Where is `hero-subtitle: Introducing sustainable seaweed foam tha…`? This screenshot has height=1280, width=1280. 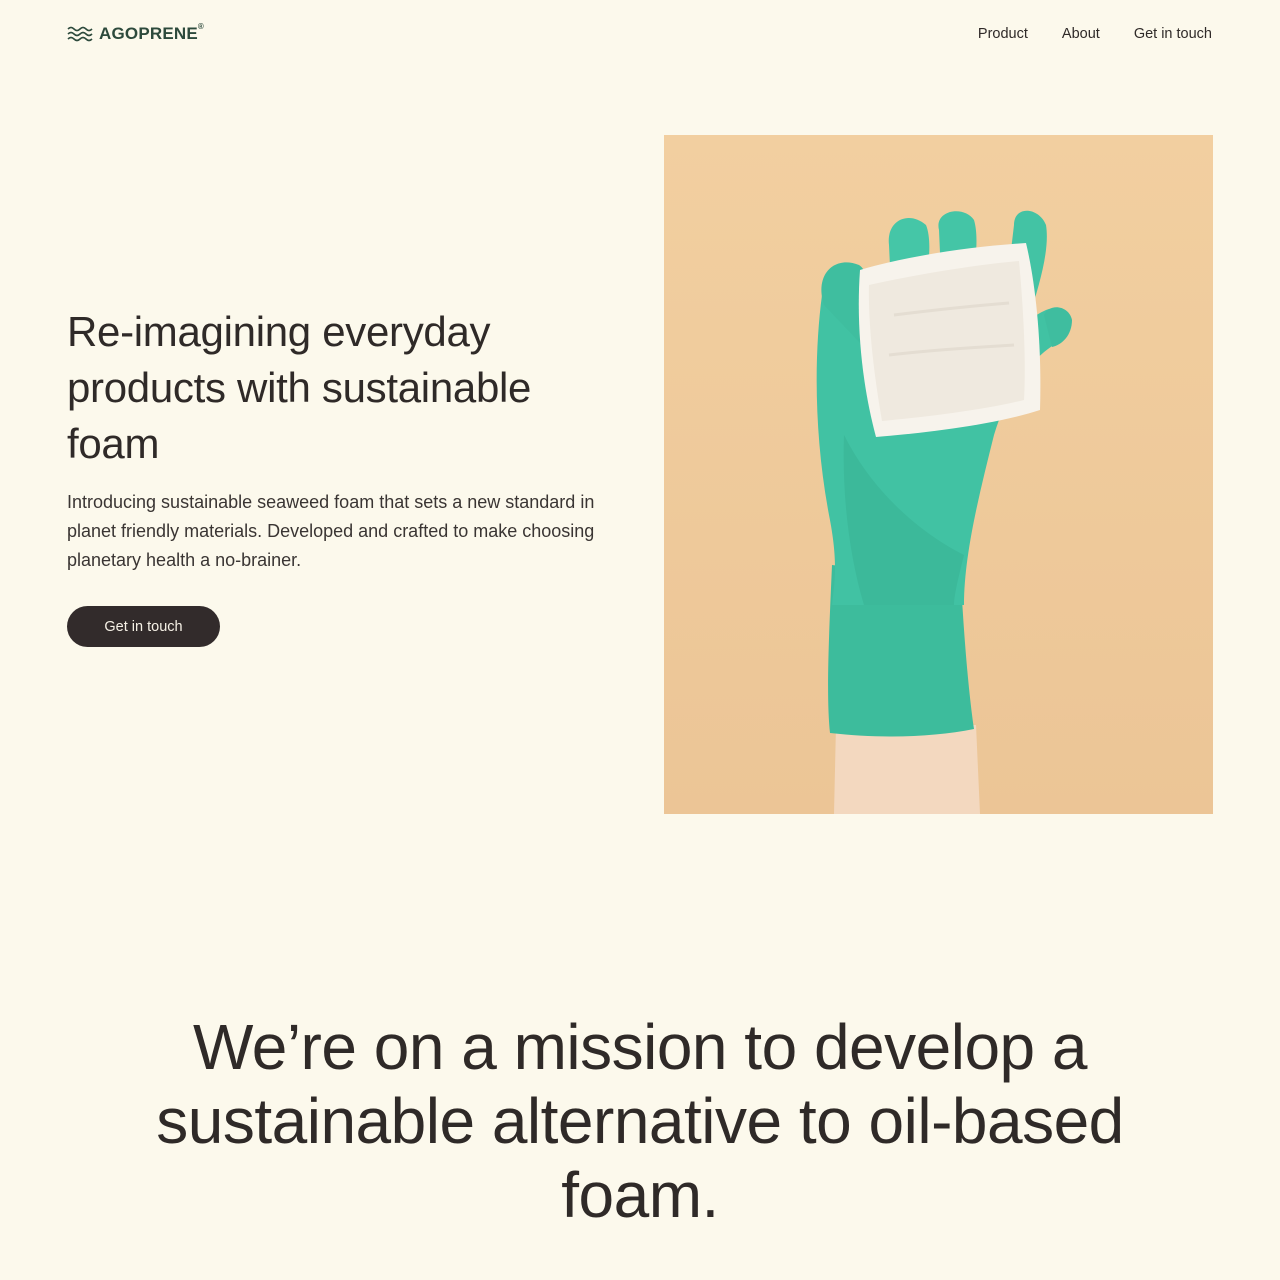 hero-subtitle: Introducing sustainable seaweed foam tha… is located at coordinates (331, 531).